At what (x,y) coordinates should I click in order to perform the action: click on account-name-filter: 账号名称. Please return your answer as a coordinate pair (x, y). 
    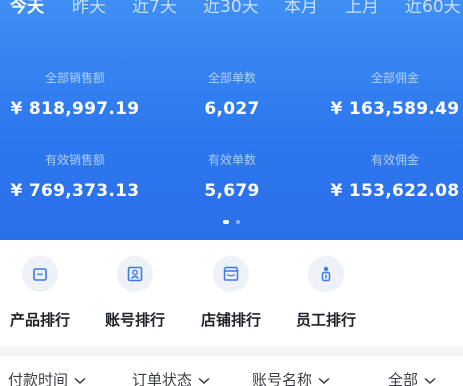
    Looking at the image, I should click on (291, 378).